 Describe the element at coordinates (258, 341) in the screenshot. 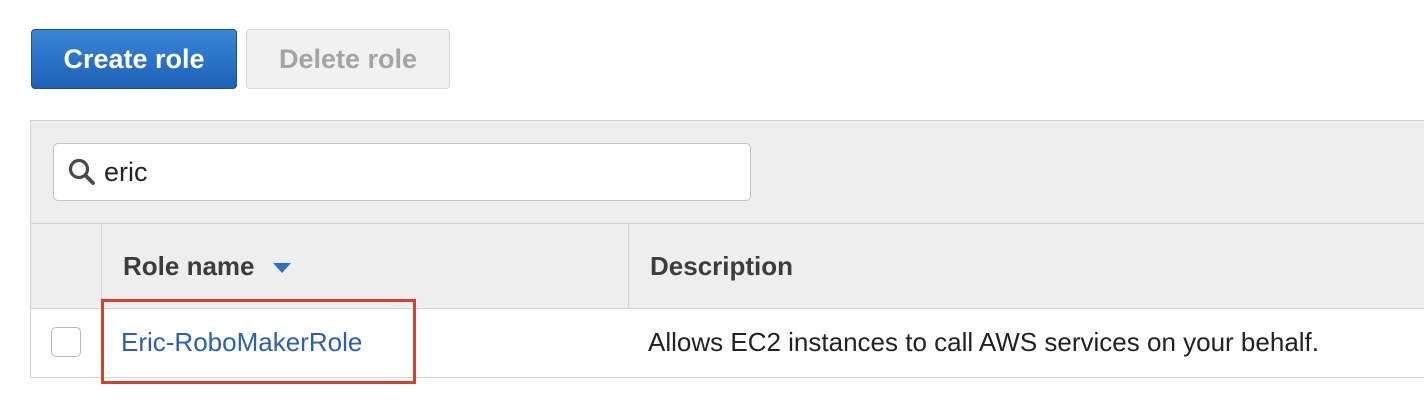

I see `highlight-annotation` at that location.